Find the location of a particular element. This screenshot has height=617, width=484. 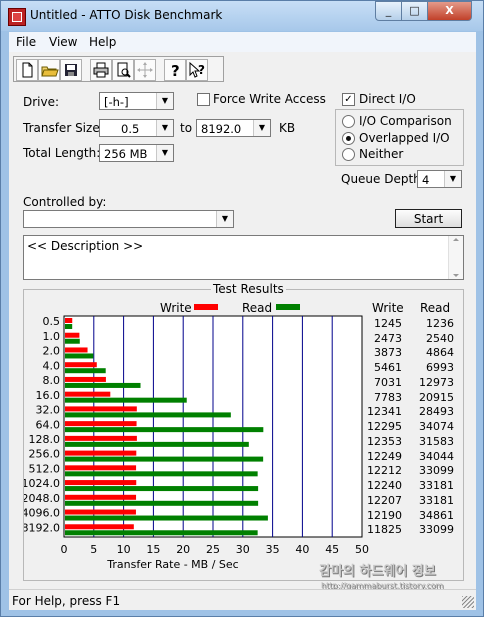

write-value-cell: 12249 is located at coordinates (384, 456).